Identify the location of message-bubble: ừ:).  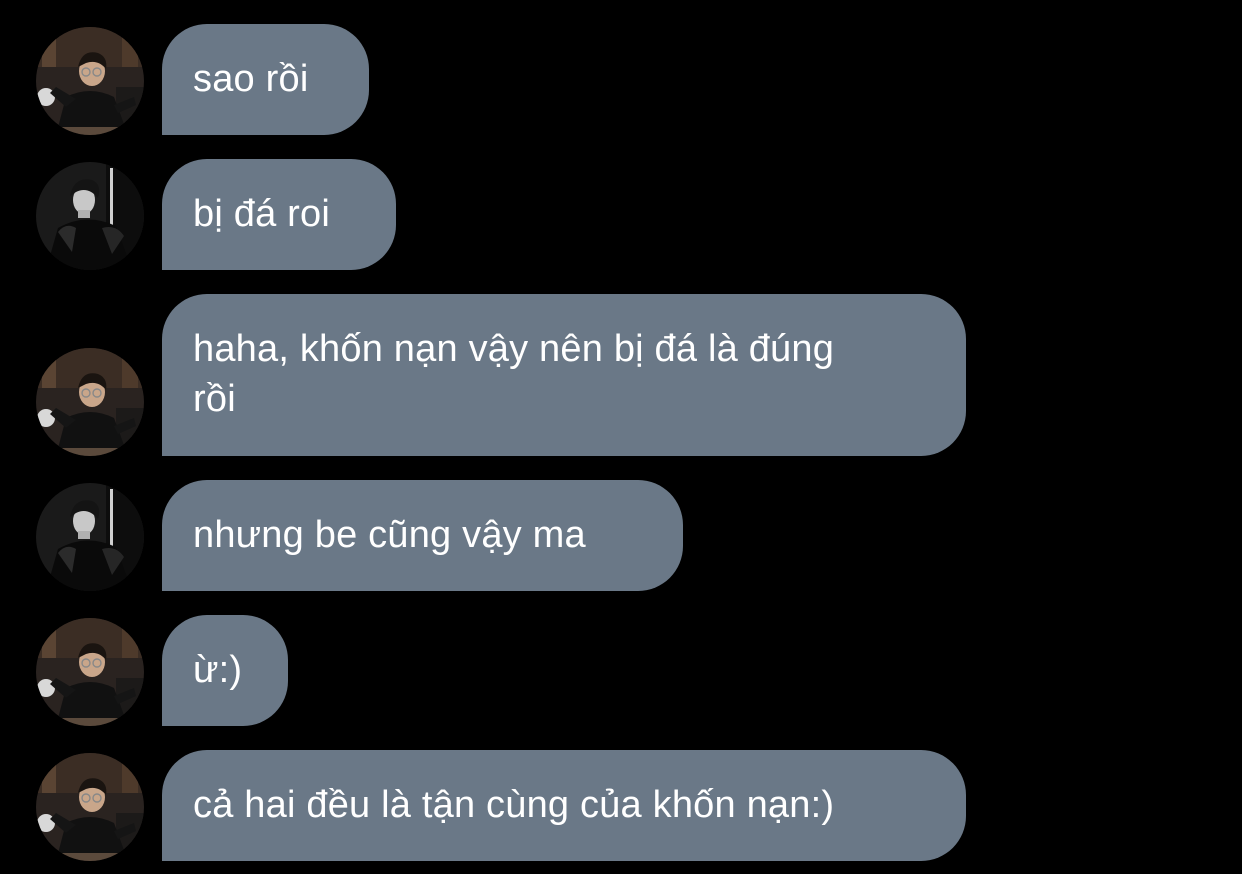
(225, 670).